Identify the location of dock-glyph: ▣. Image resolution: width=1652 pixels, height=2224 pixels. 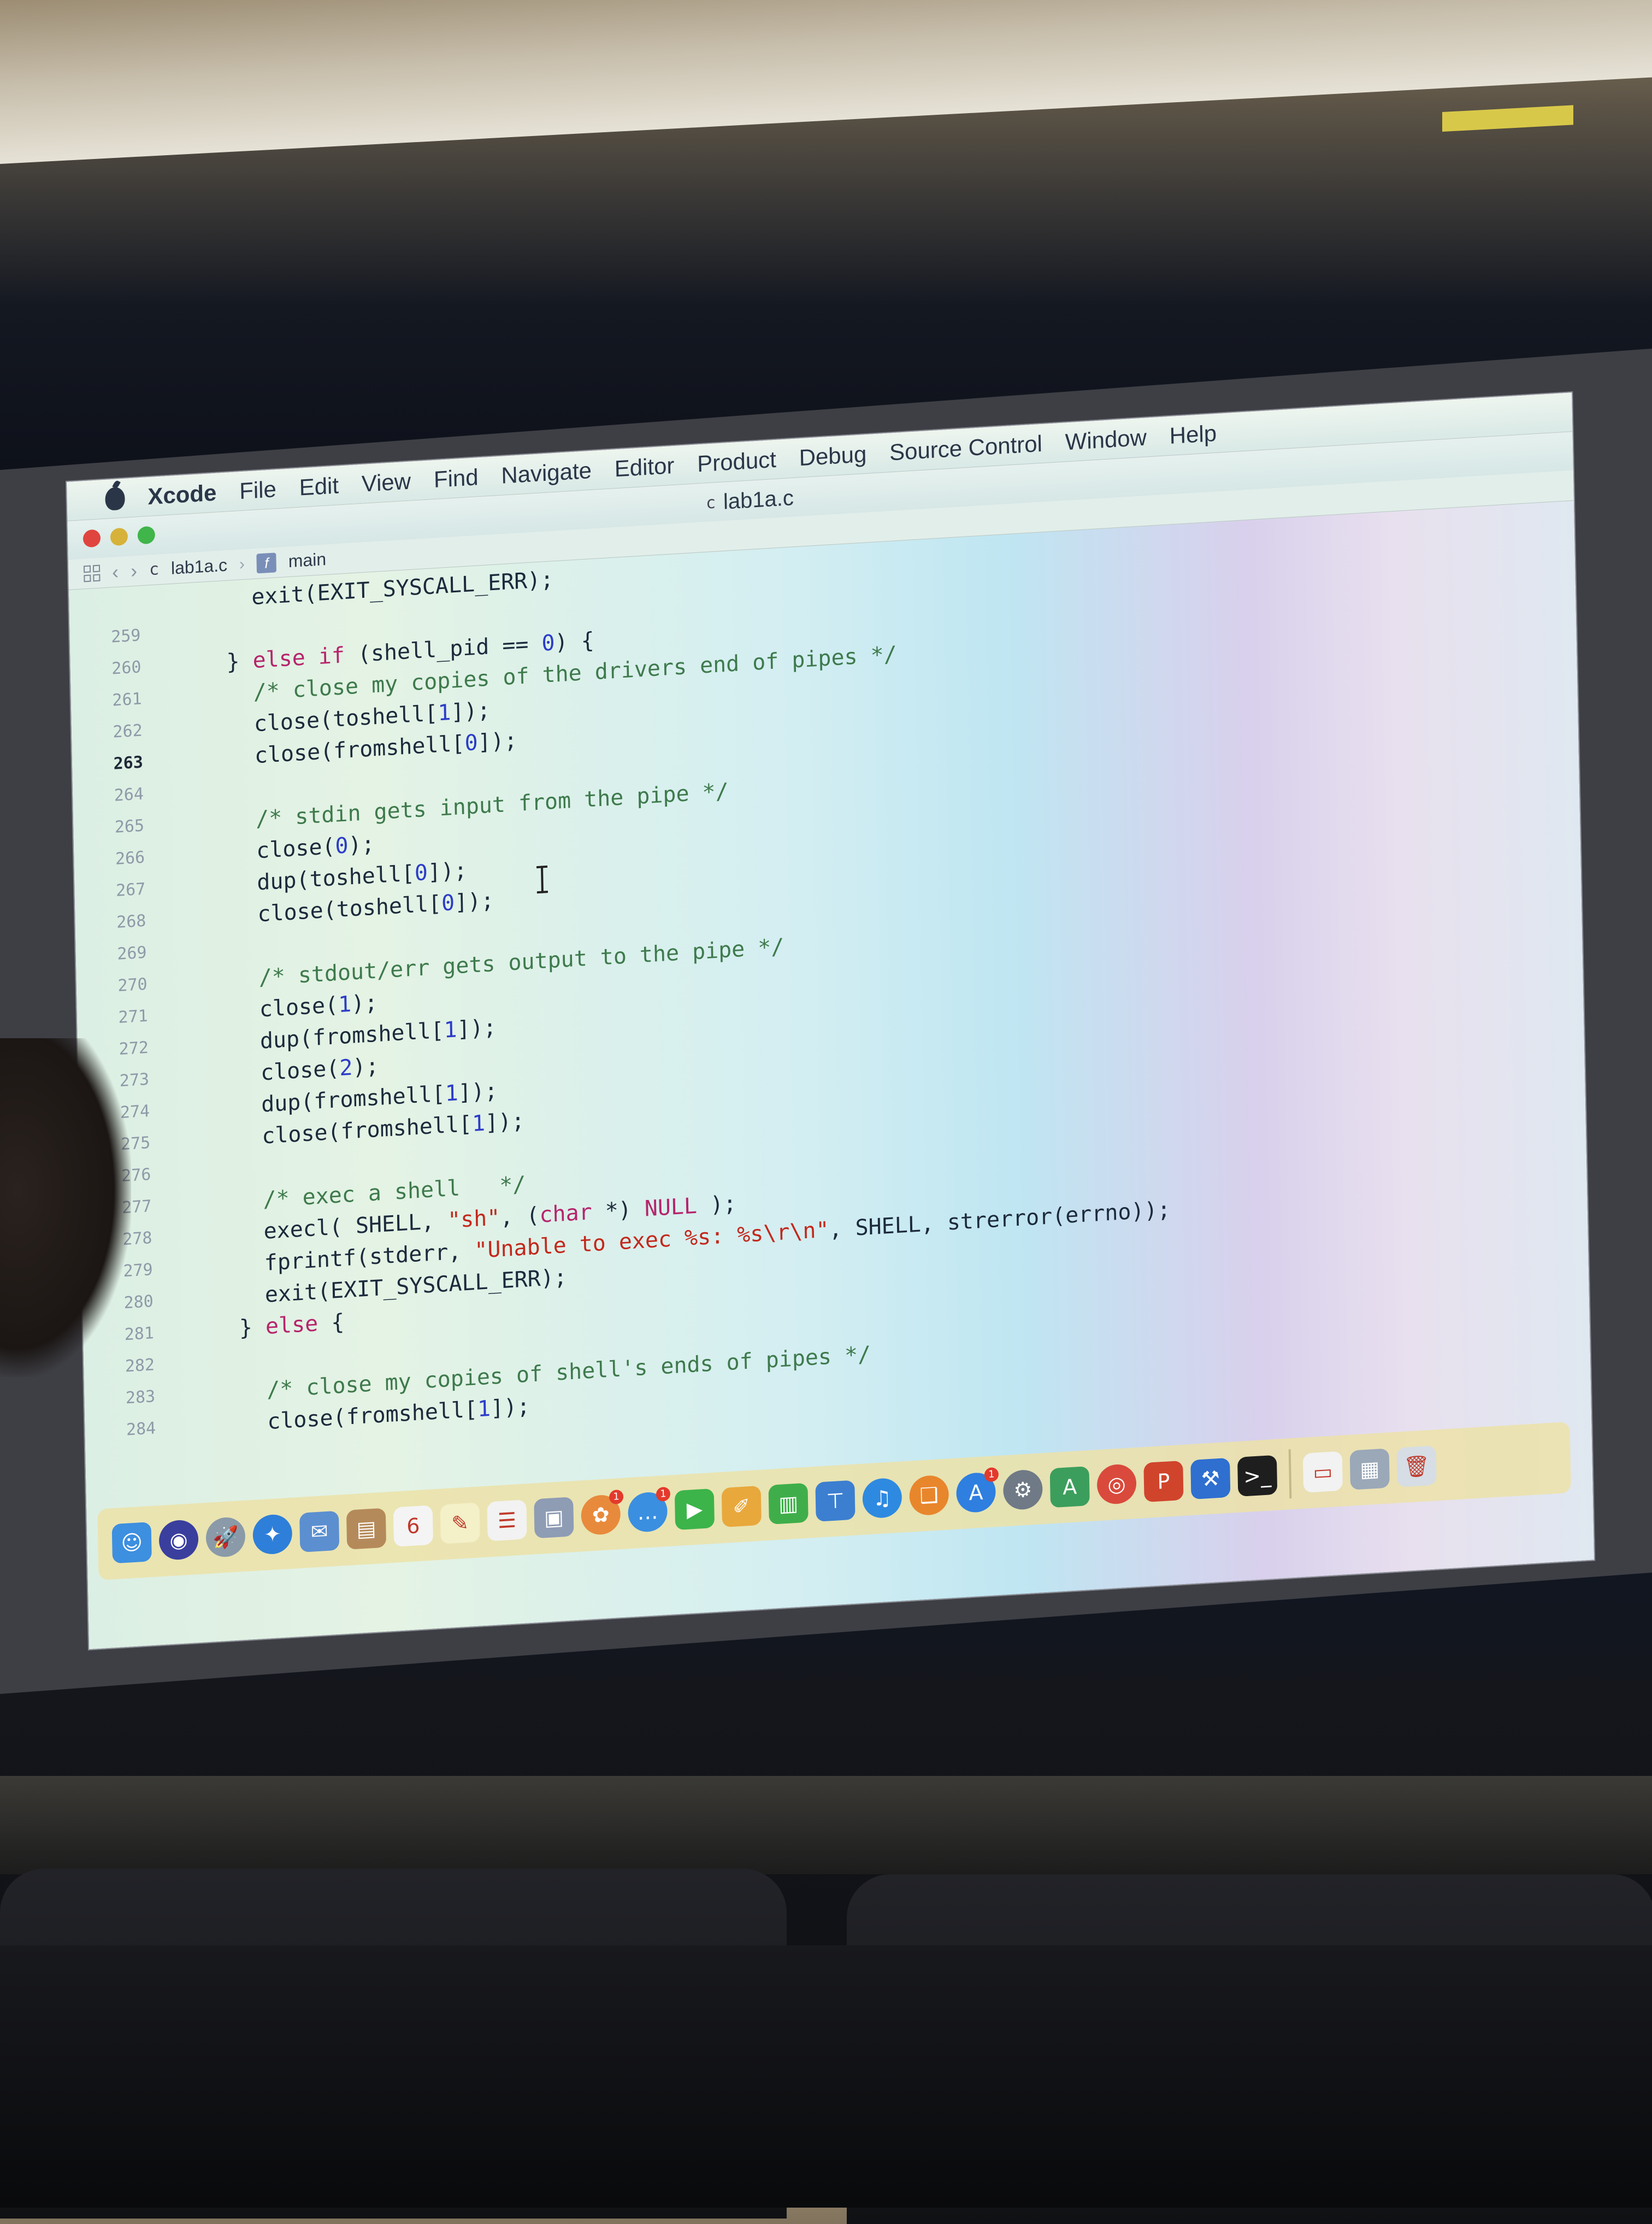
(554, 1518).